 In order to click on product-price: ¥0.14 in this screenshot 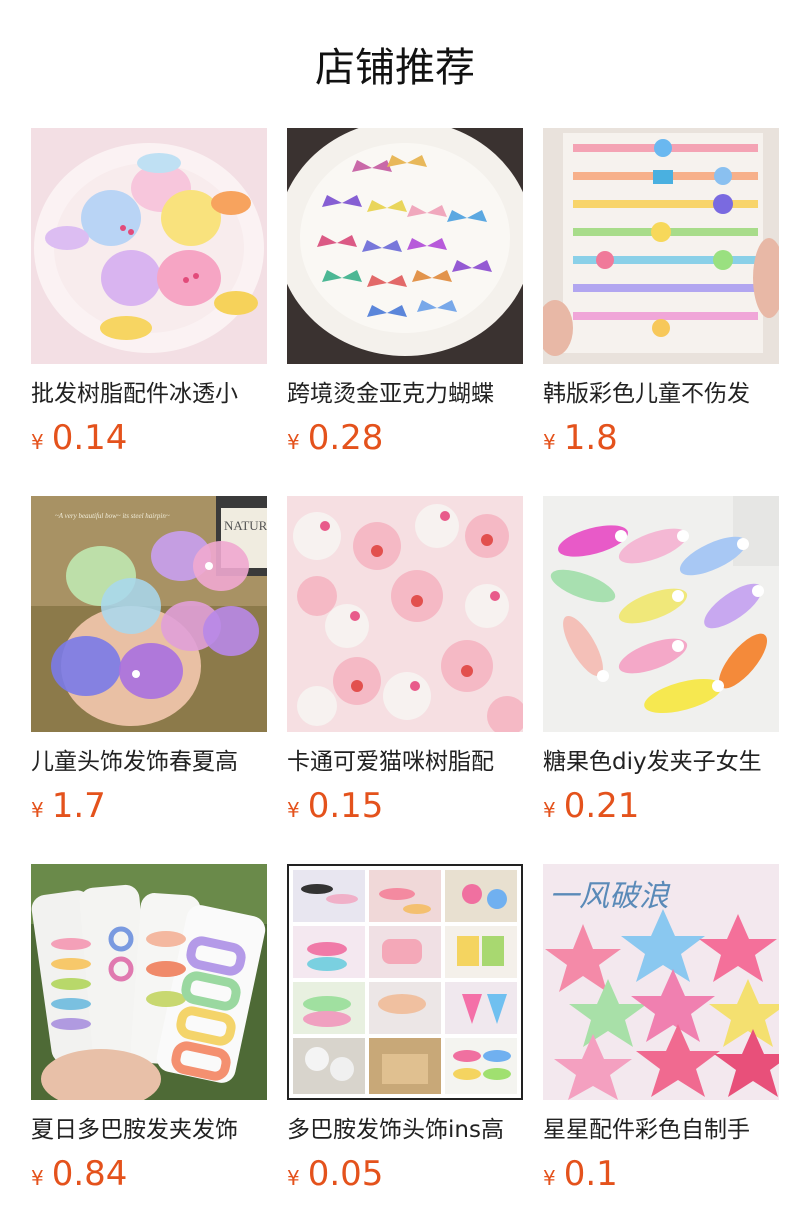, I will do `click(149, 438)`.